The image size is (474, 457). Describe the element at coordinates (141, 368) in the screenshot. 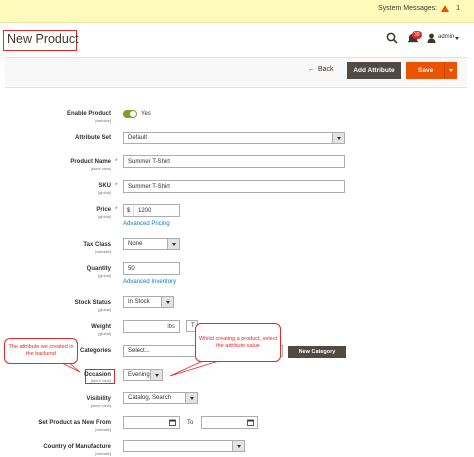

I see `callout-pointers` at that location.